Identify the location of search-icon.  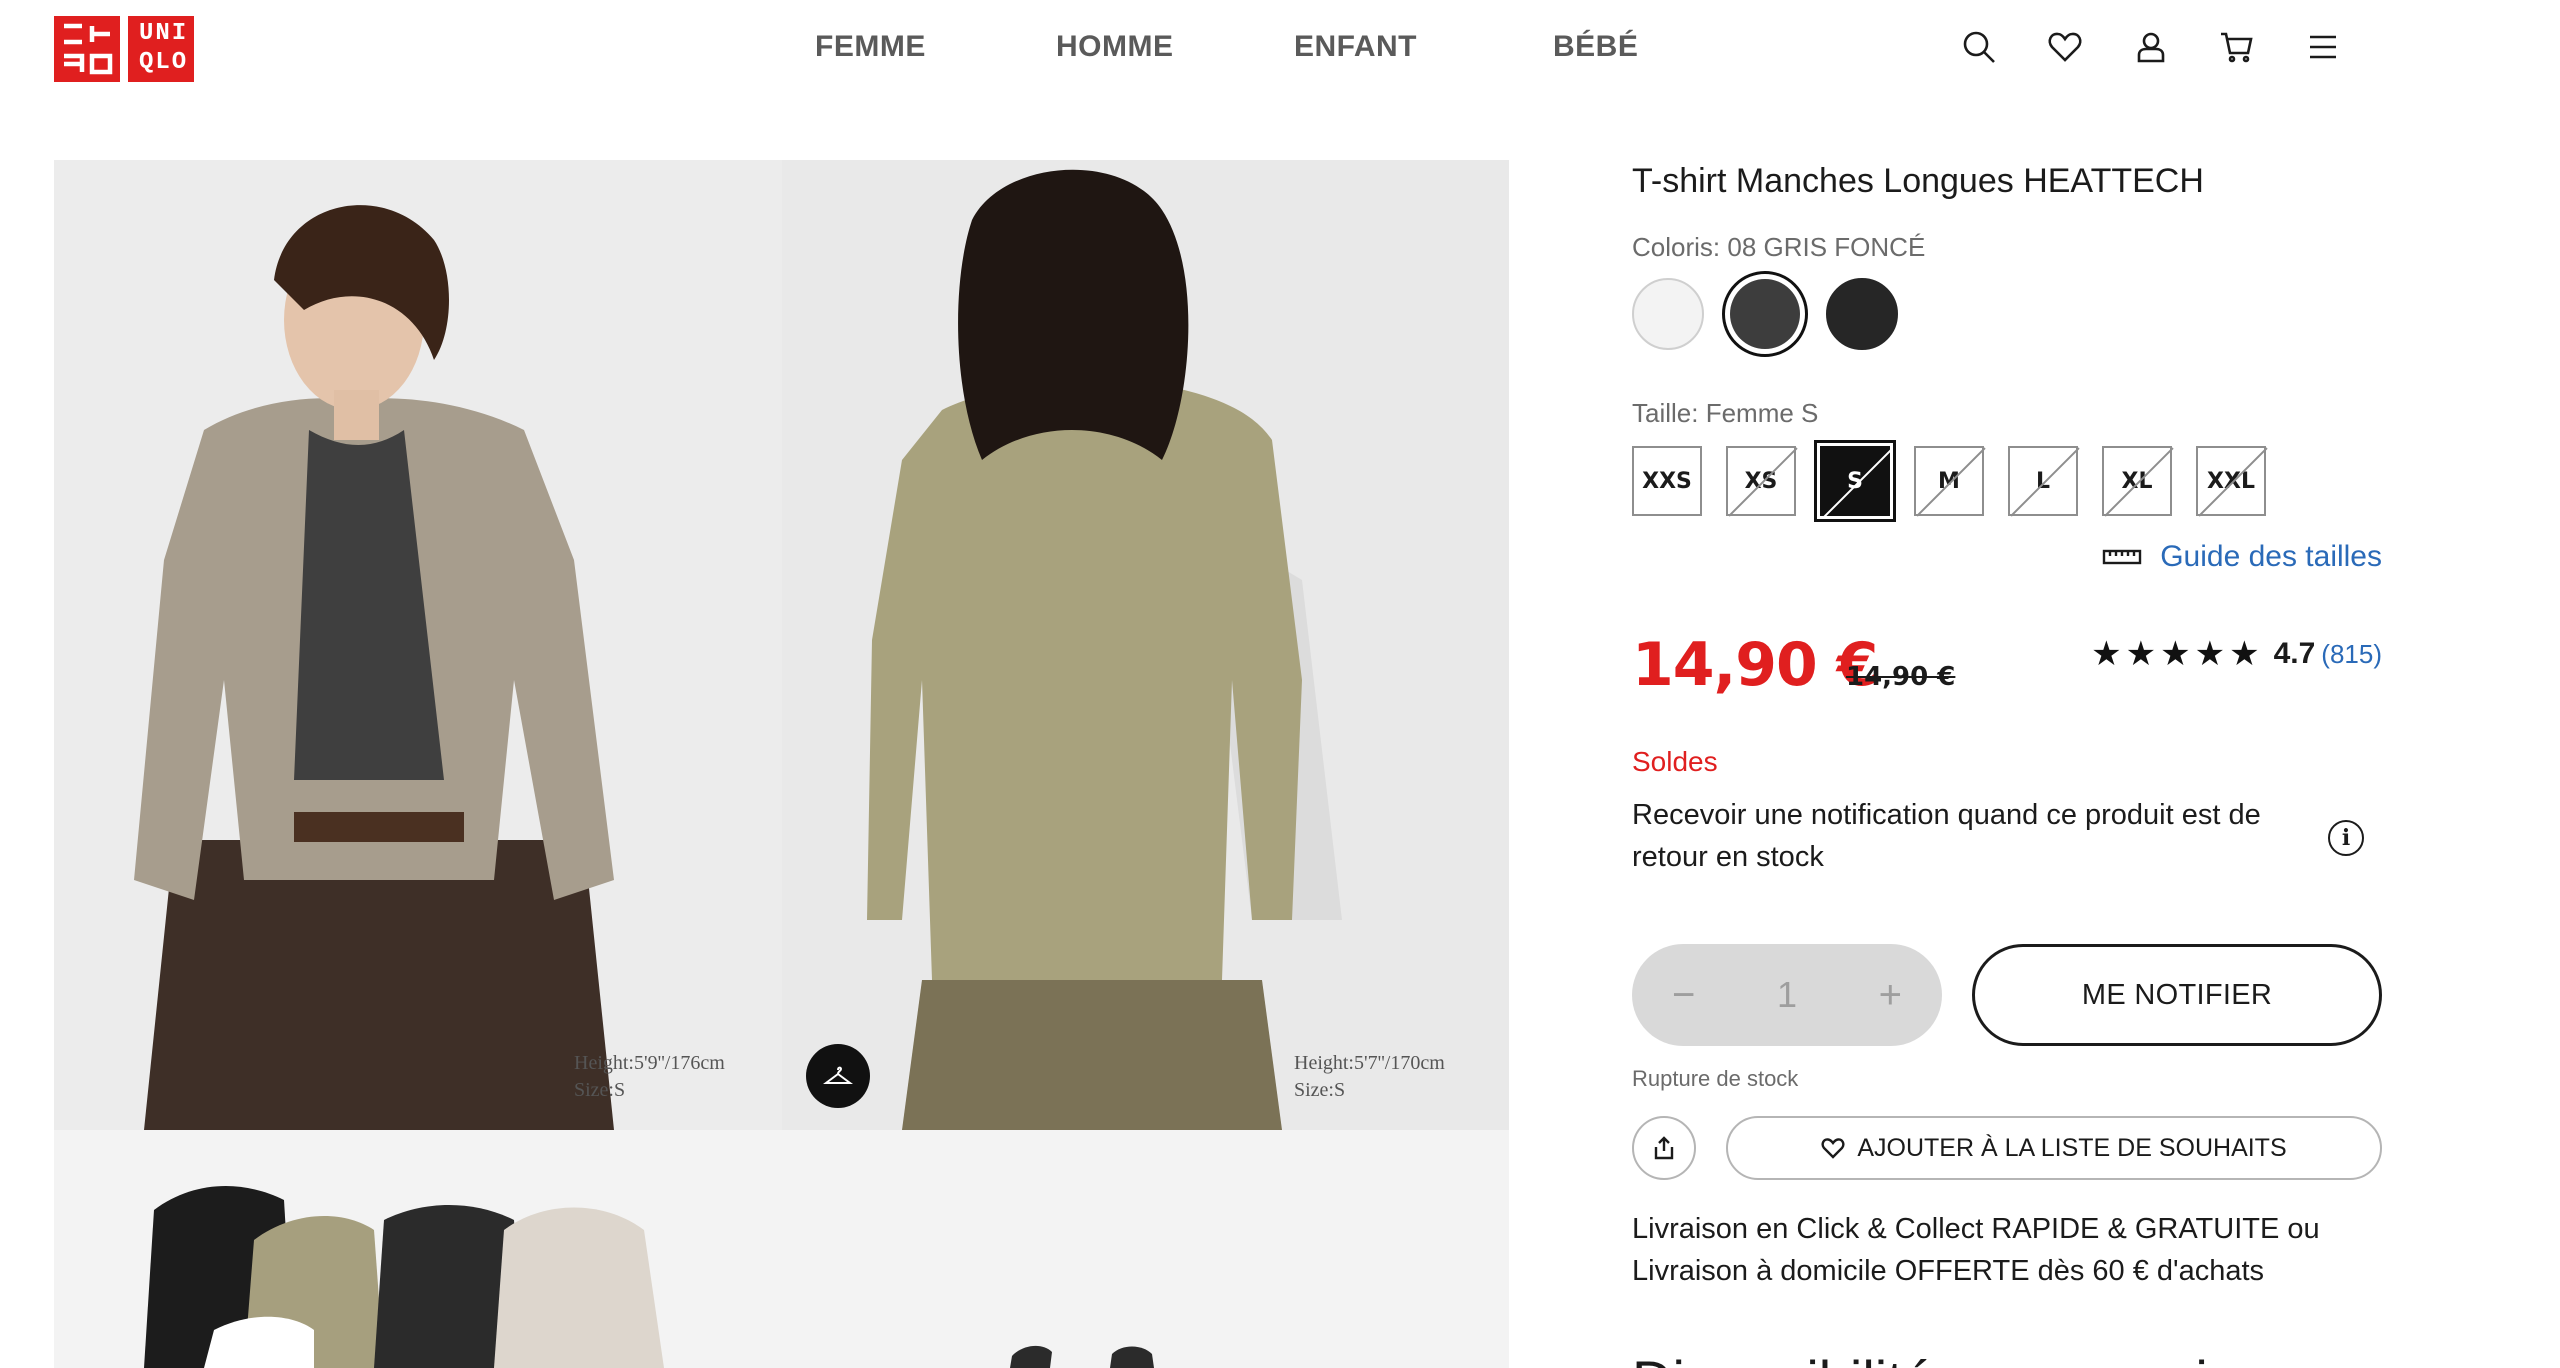
(1979, 47).